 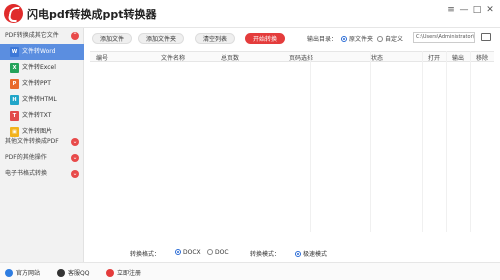 I want to click on sidebar-category-ebook: 电子书格式转换 ⌄, so click(x=42, y=174).